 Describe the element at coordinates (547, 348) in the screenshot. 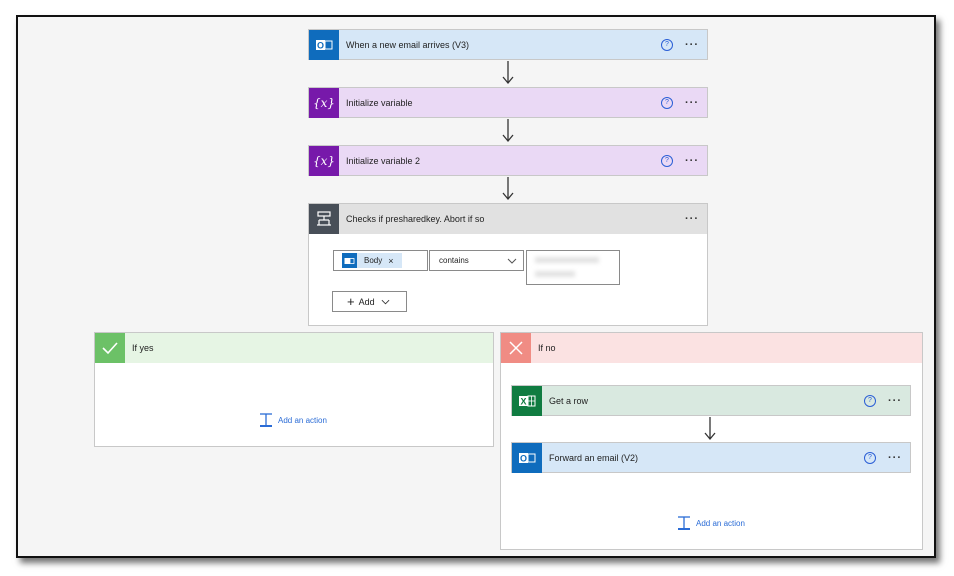

I see `if-no-title: If no` at that location.